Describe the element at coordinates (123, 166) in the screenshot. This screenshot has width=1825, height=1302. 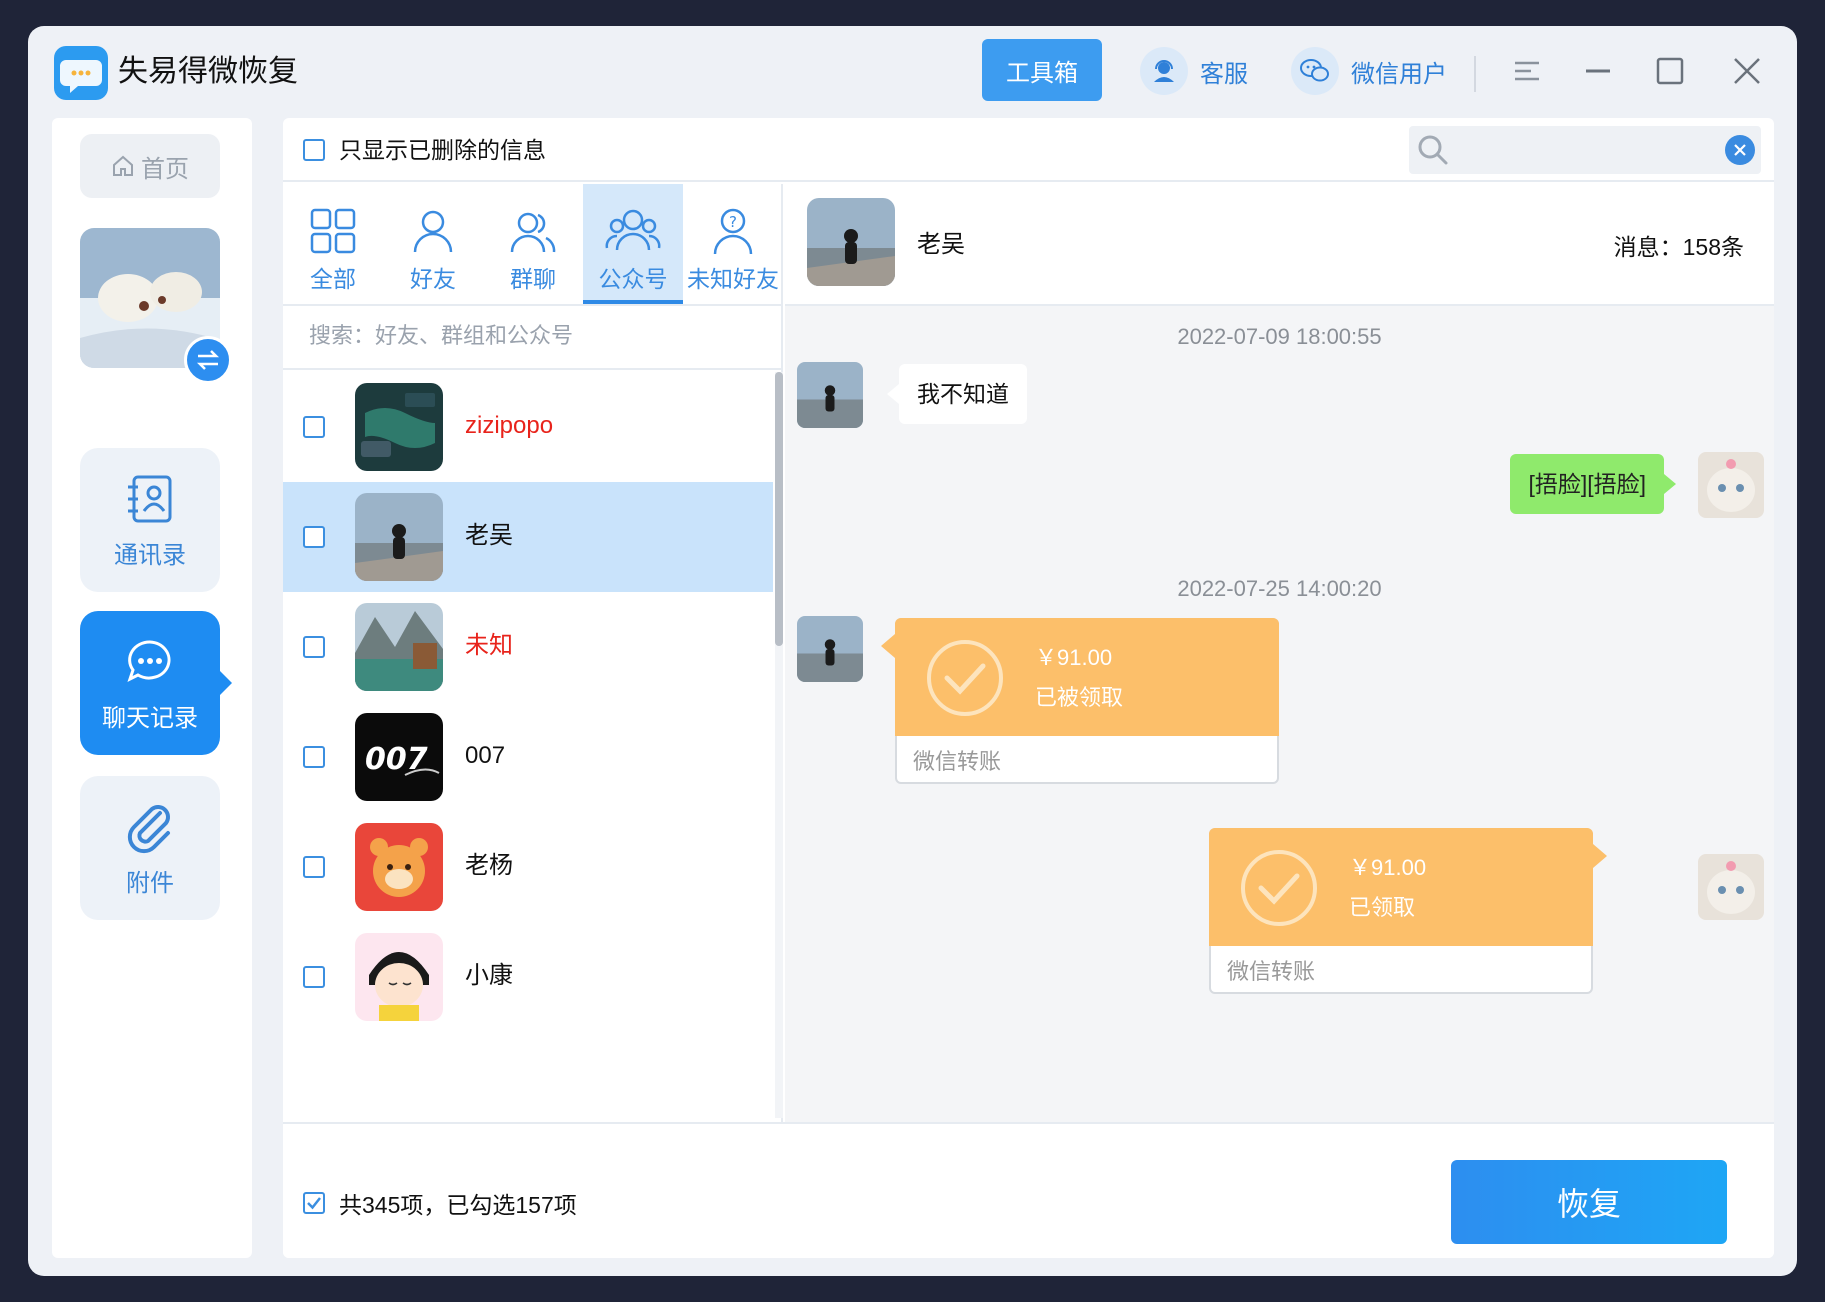
I see `home-icon` at that location.